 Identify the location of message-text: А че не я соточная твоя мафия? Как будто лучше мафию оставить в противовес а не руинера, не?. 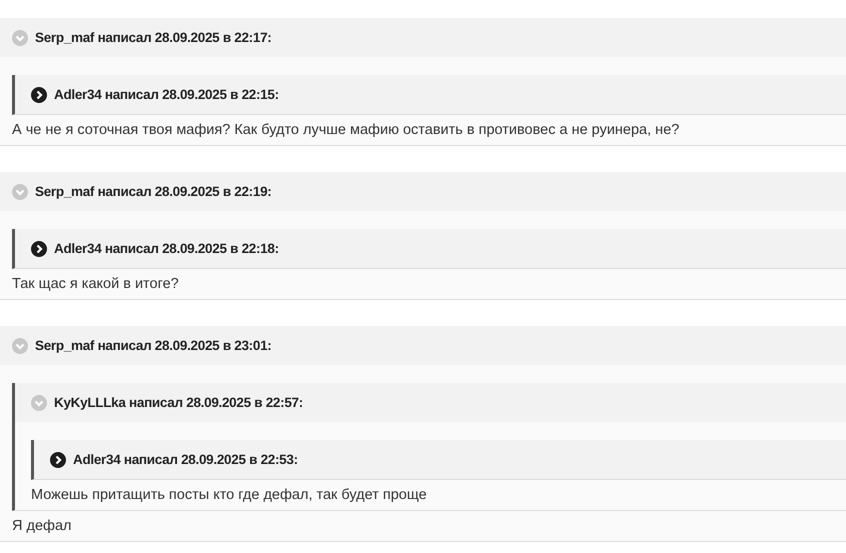
(346, 130).